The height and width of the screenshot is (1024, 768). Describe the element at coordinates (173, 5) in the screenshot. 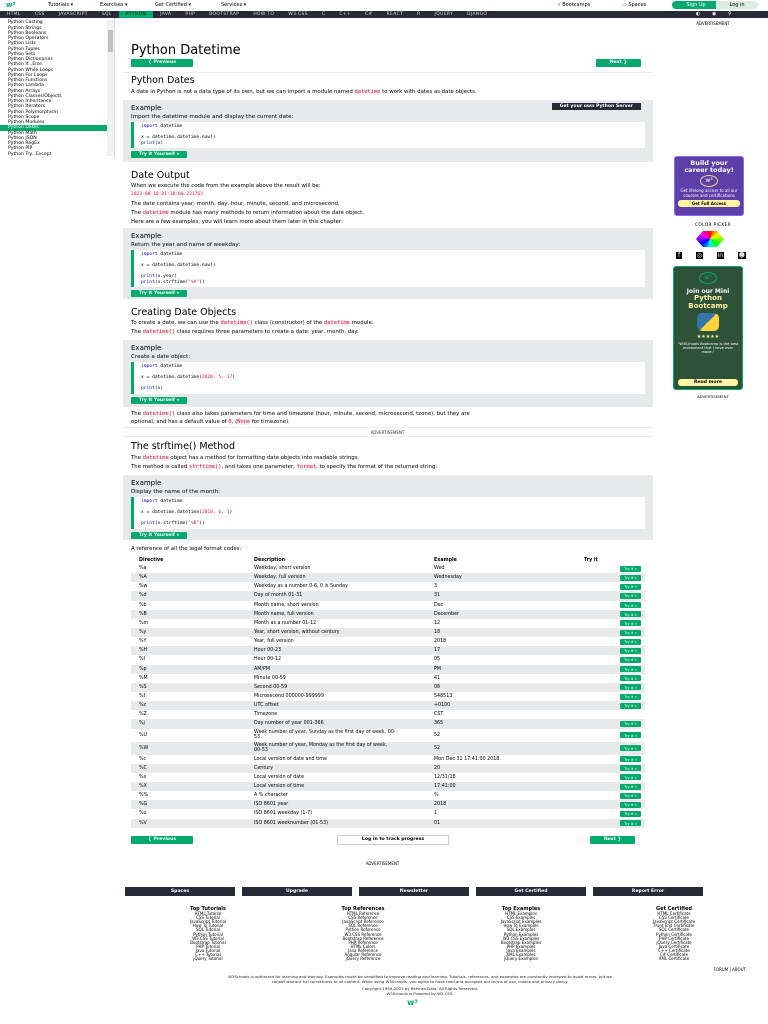

I see `menu-get-certified: Get Certified ▾` at that location.